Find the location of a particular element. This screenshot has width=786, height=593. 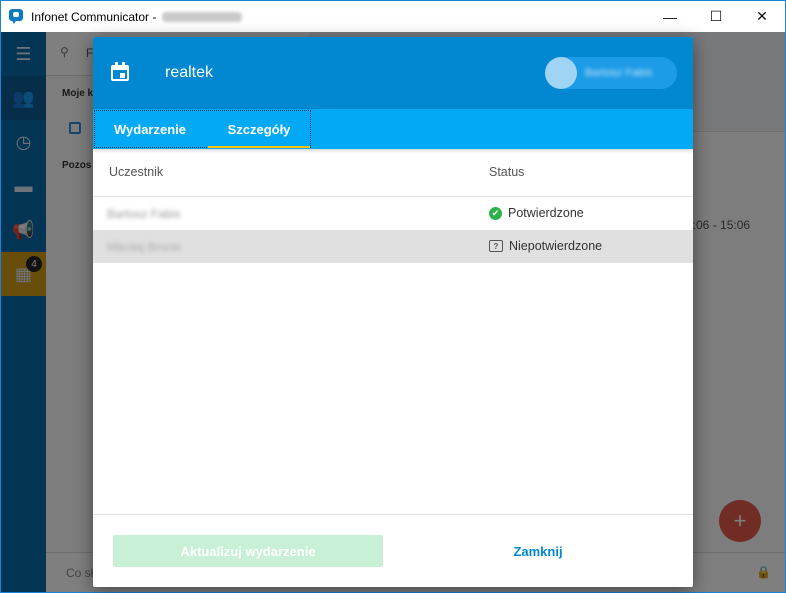

maximize-button: ☐ is located at coordinates (716, 16).